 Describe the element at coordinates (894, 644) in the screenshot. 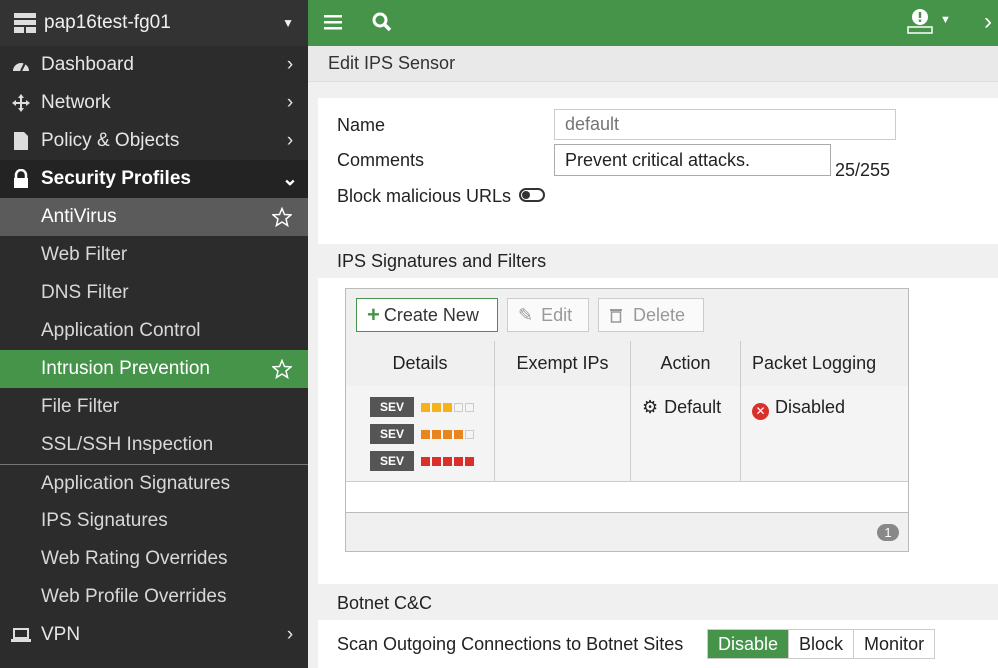

I see `option-monitor: Monitor` at that location.